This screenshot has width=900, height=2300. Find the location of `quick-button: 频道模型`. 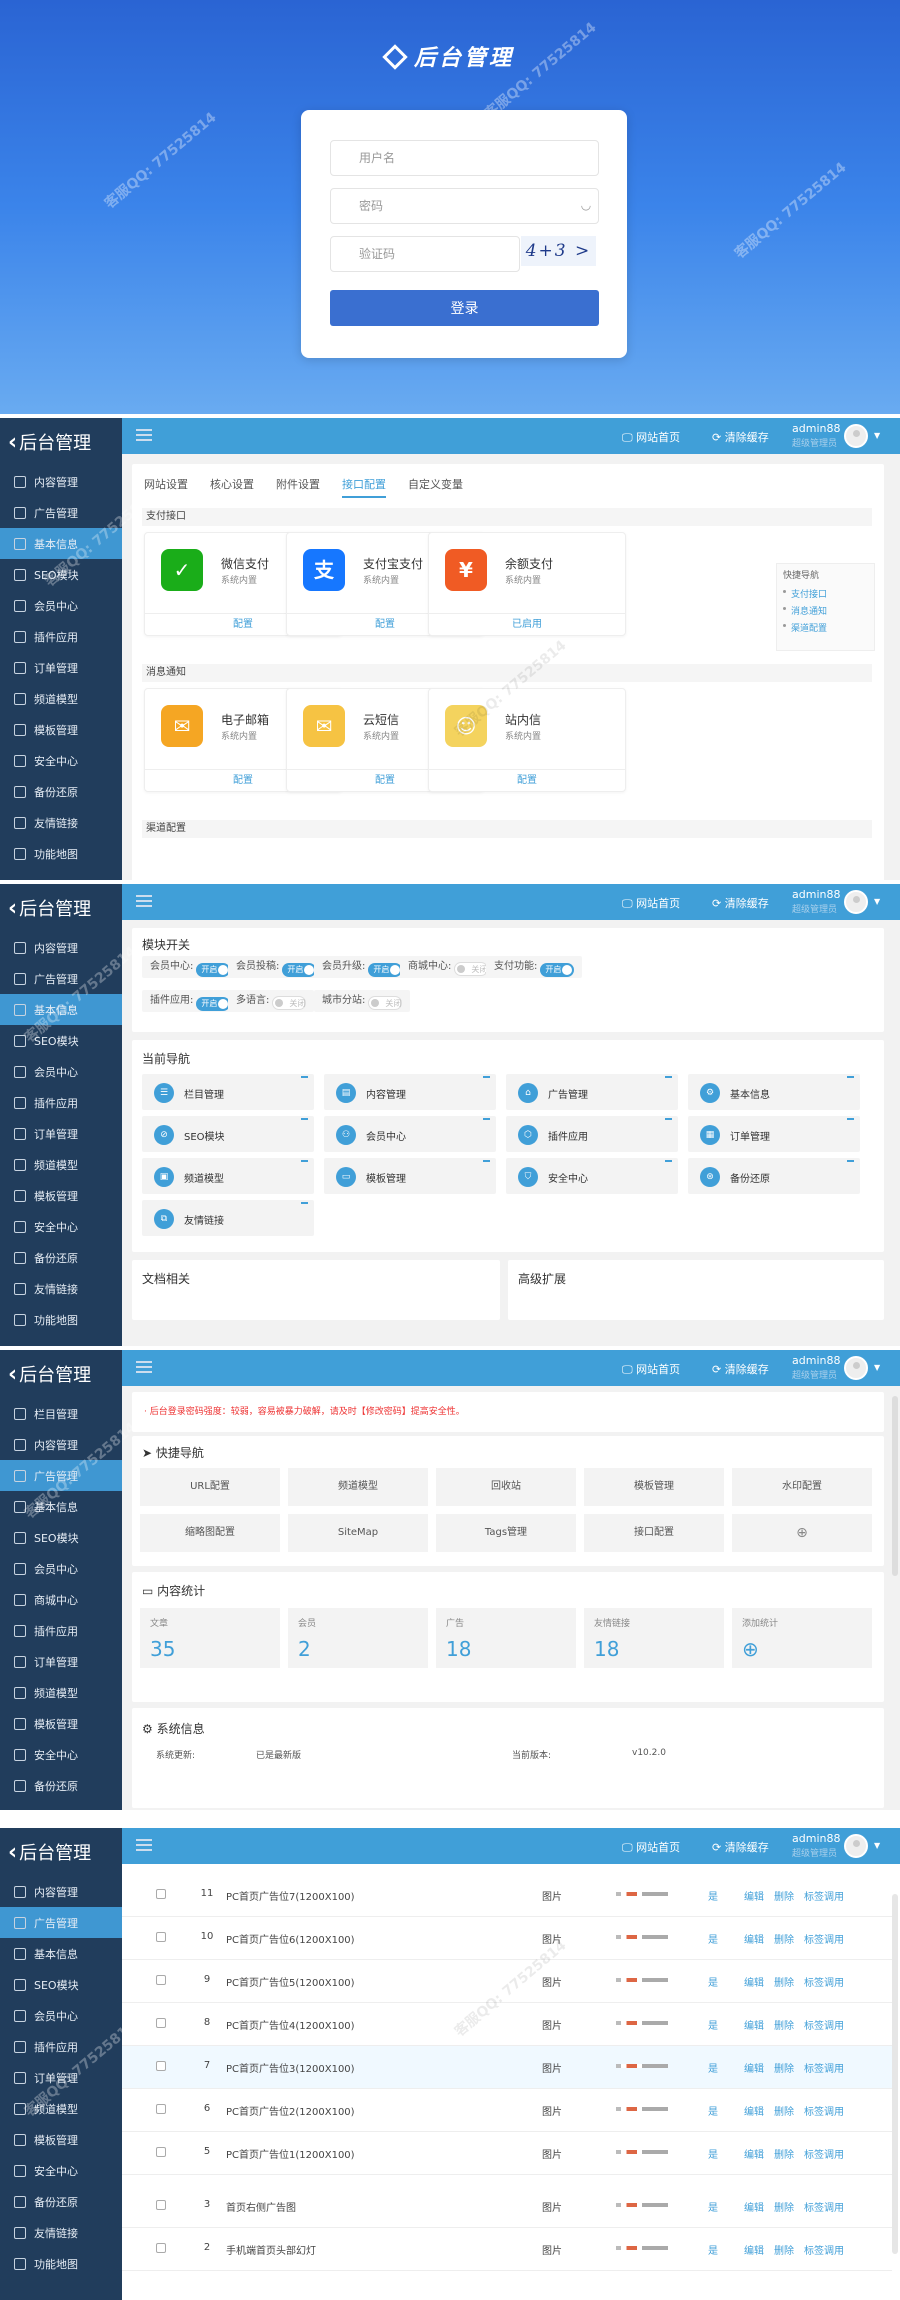

quick-button: 频道模型 is located at coordinates (358, 1487).